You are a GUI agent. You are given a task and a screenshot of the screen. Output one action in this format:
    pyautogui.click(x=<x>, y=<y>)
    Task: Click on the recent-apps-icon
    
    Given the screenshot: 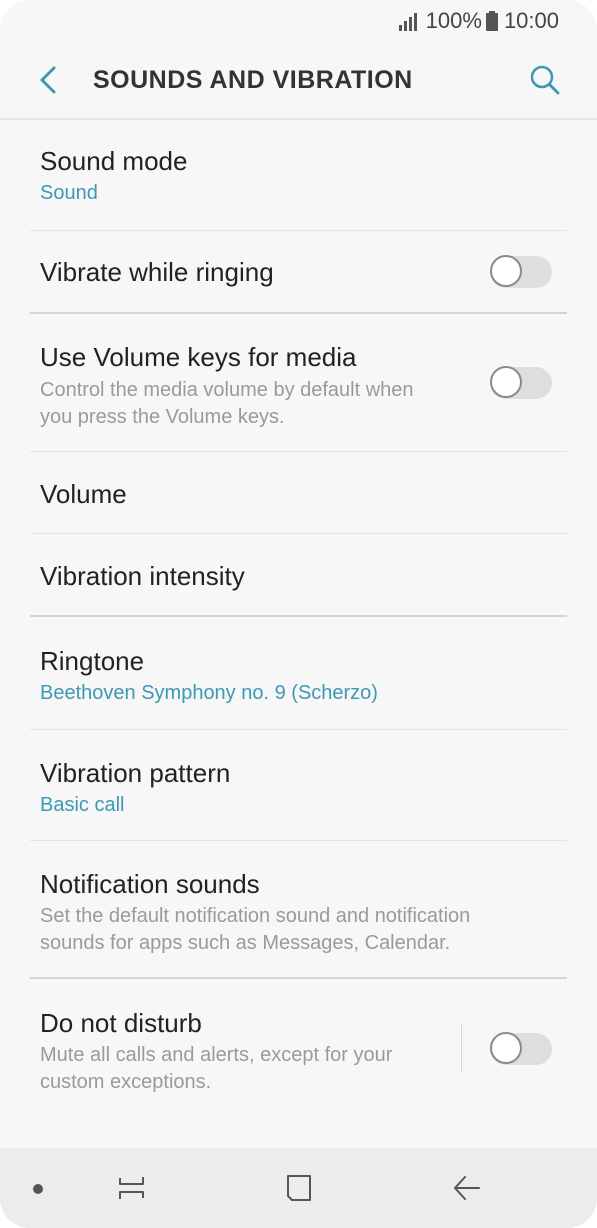 What is the action you would take?
    pyautogui.click(x=131, y=1188)
    